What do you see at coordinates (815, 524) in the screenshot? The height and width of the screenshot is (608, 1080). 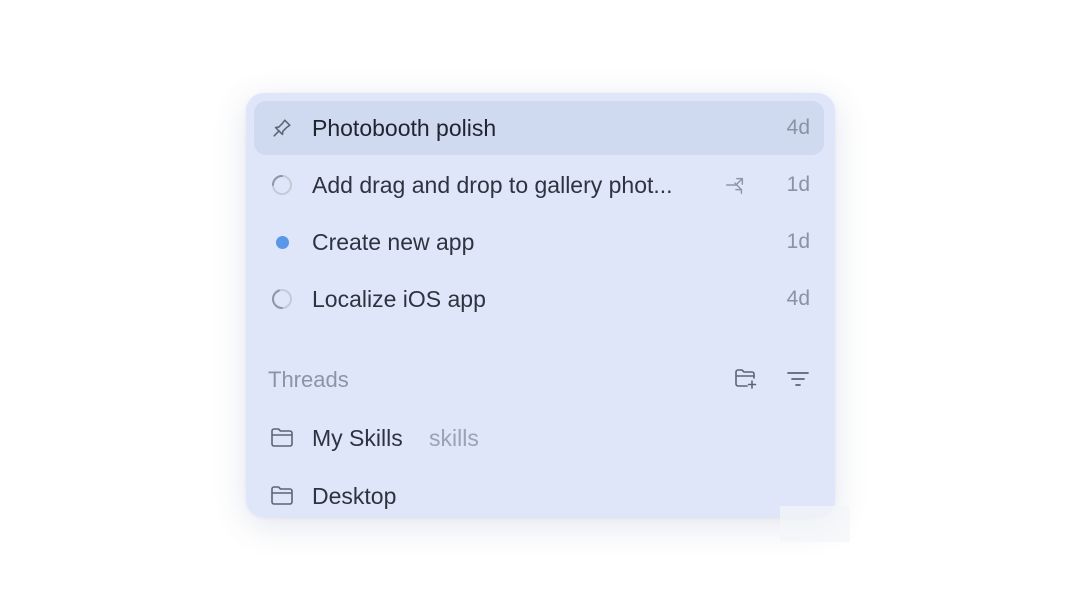 I see `background-artifact` at bounding box center [815, 524].